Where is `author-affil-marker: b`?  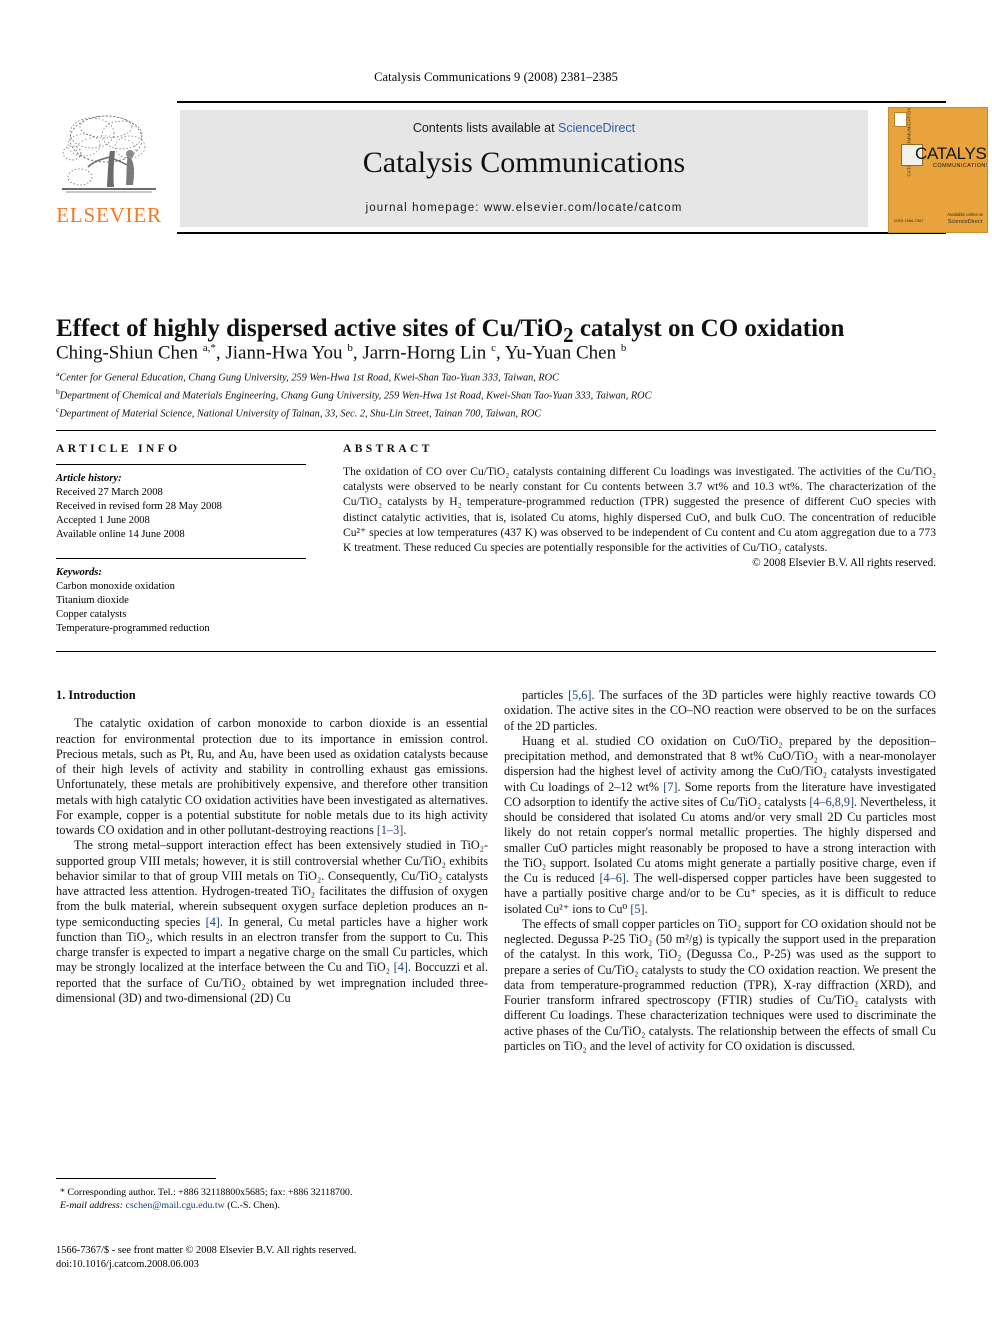
author-affil-marker: b is located at coordinates (624, 348).